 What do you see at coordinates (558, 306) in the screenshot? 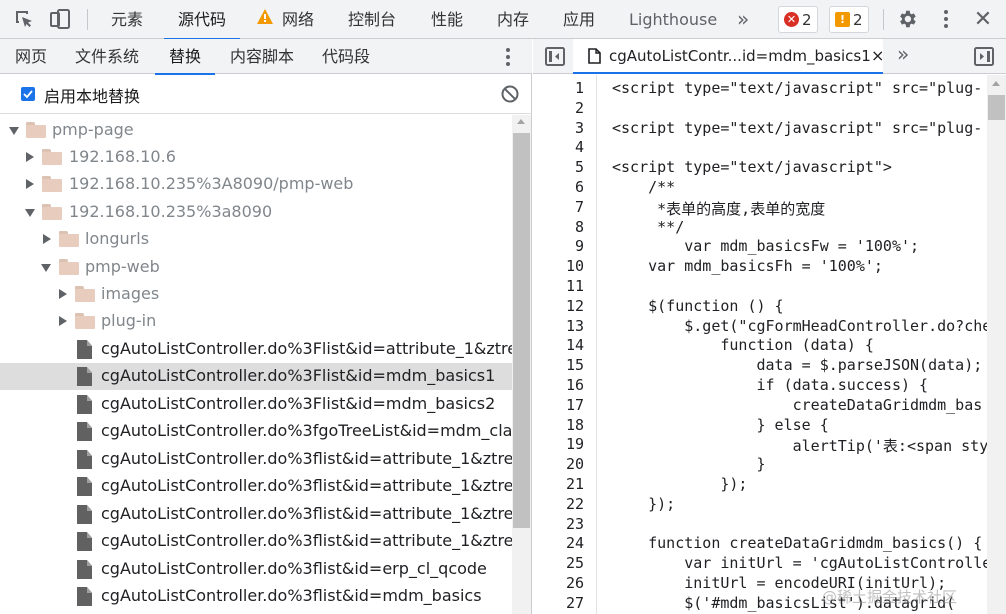
I see `line-number: 12` at bounding box center [558, 306].